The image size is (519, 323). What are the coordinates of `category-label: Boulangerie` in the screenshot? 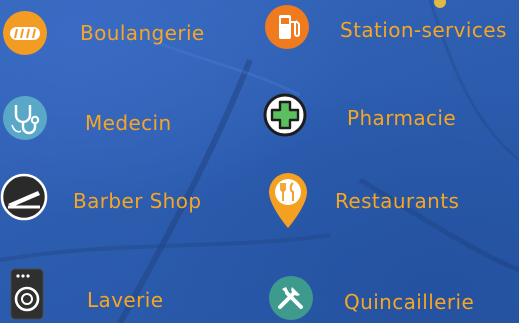 It's located at (142, 33).